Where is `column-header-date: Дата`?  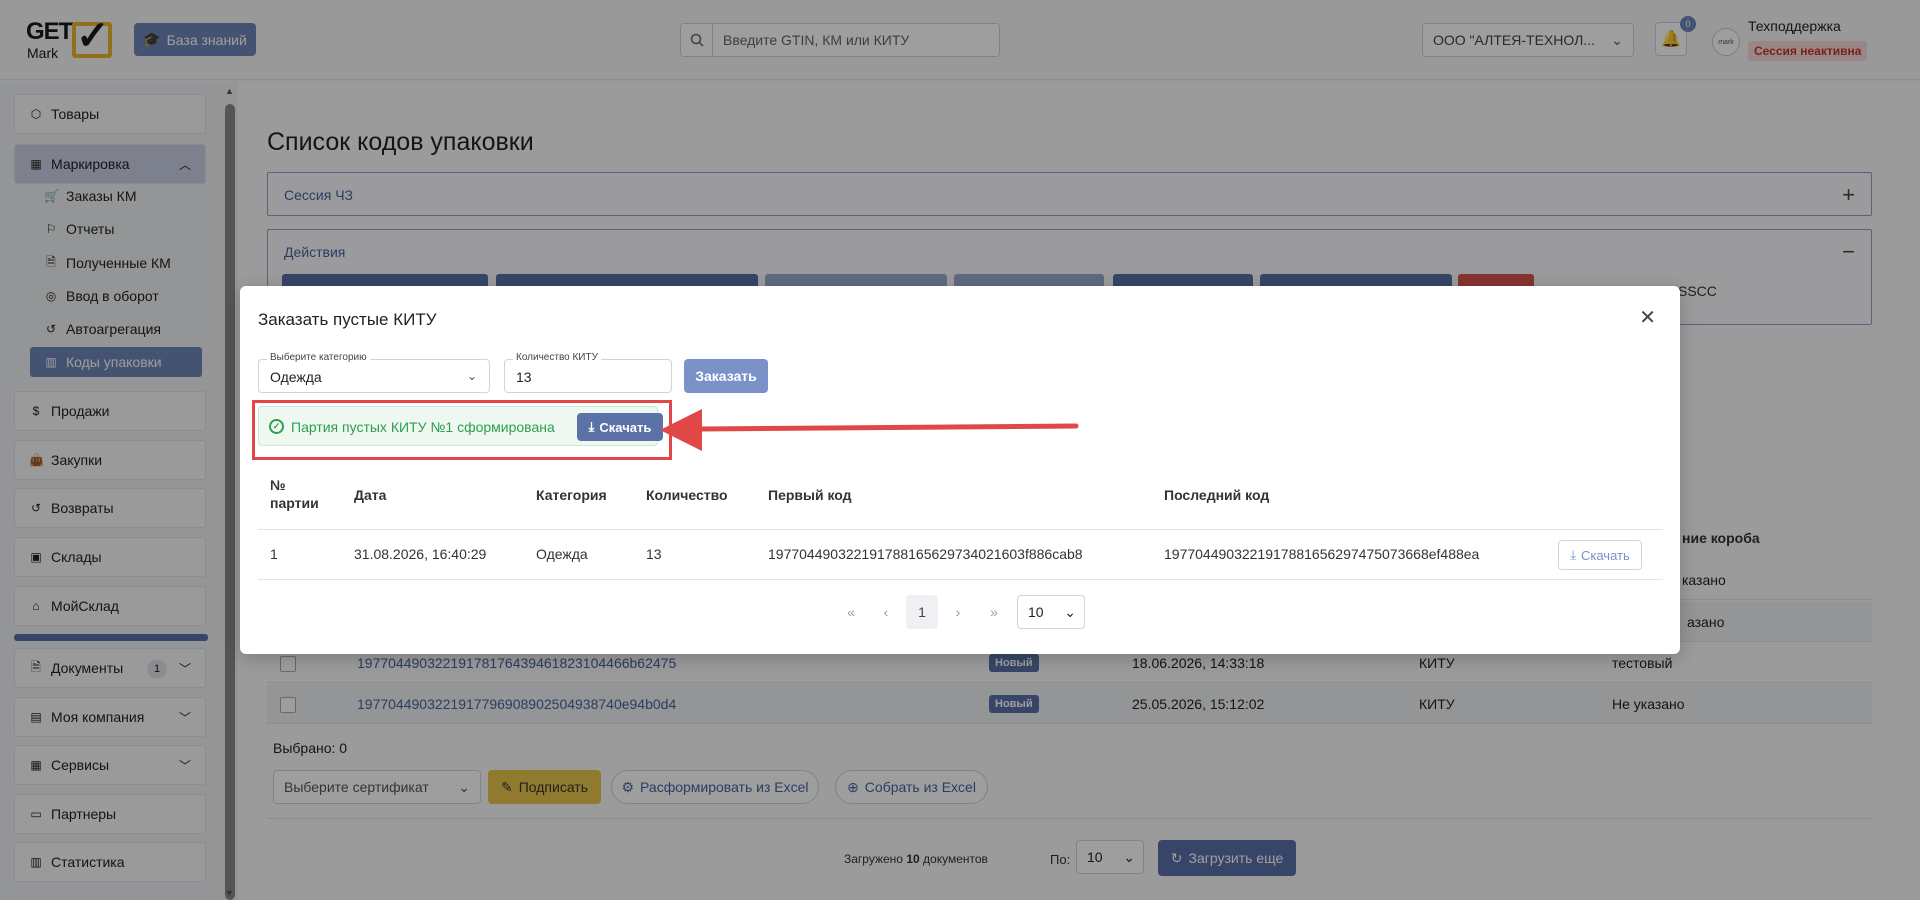
column-header-date: Дата is located at coordinates (370, 495).